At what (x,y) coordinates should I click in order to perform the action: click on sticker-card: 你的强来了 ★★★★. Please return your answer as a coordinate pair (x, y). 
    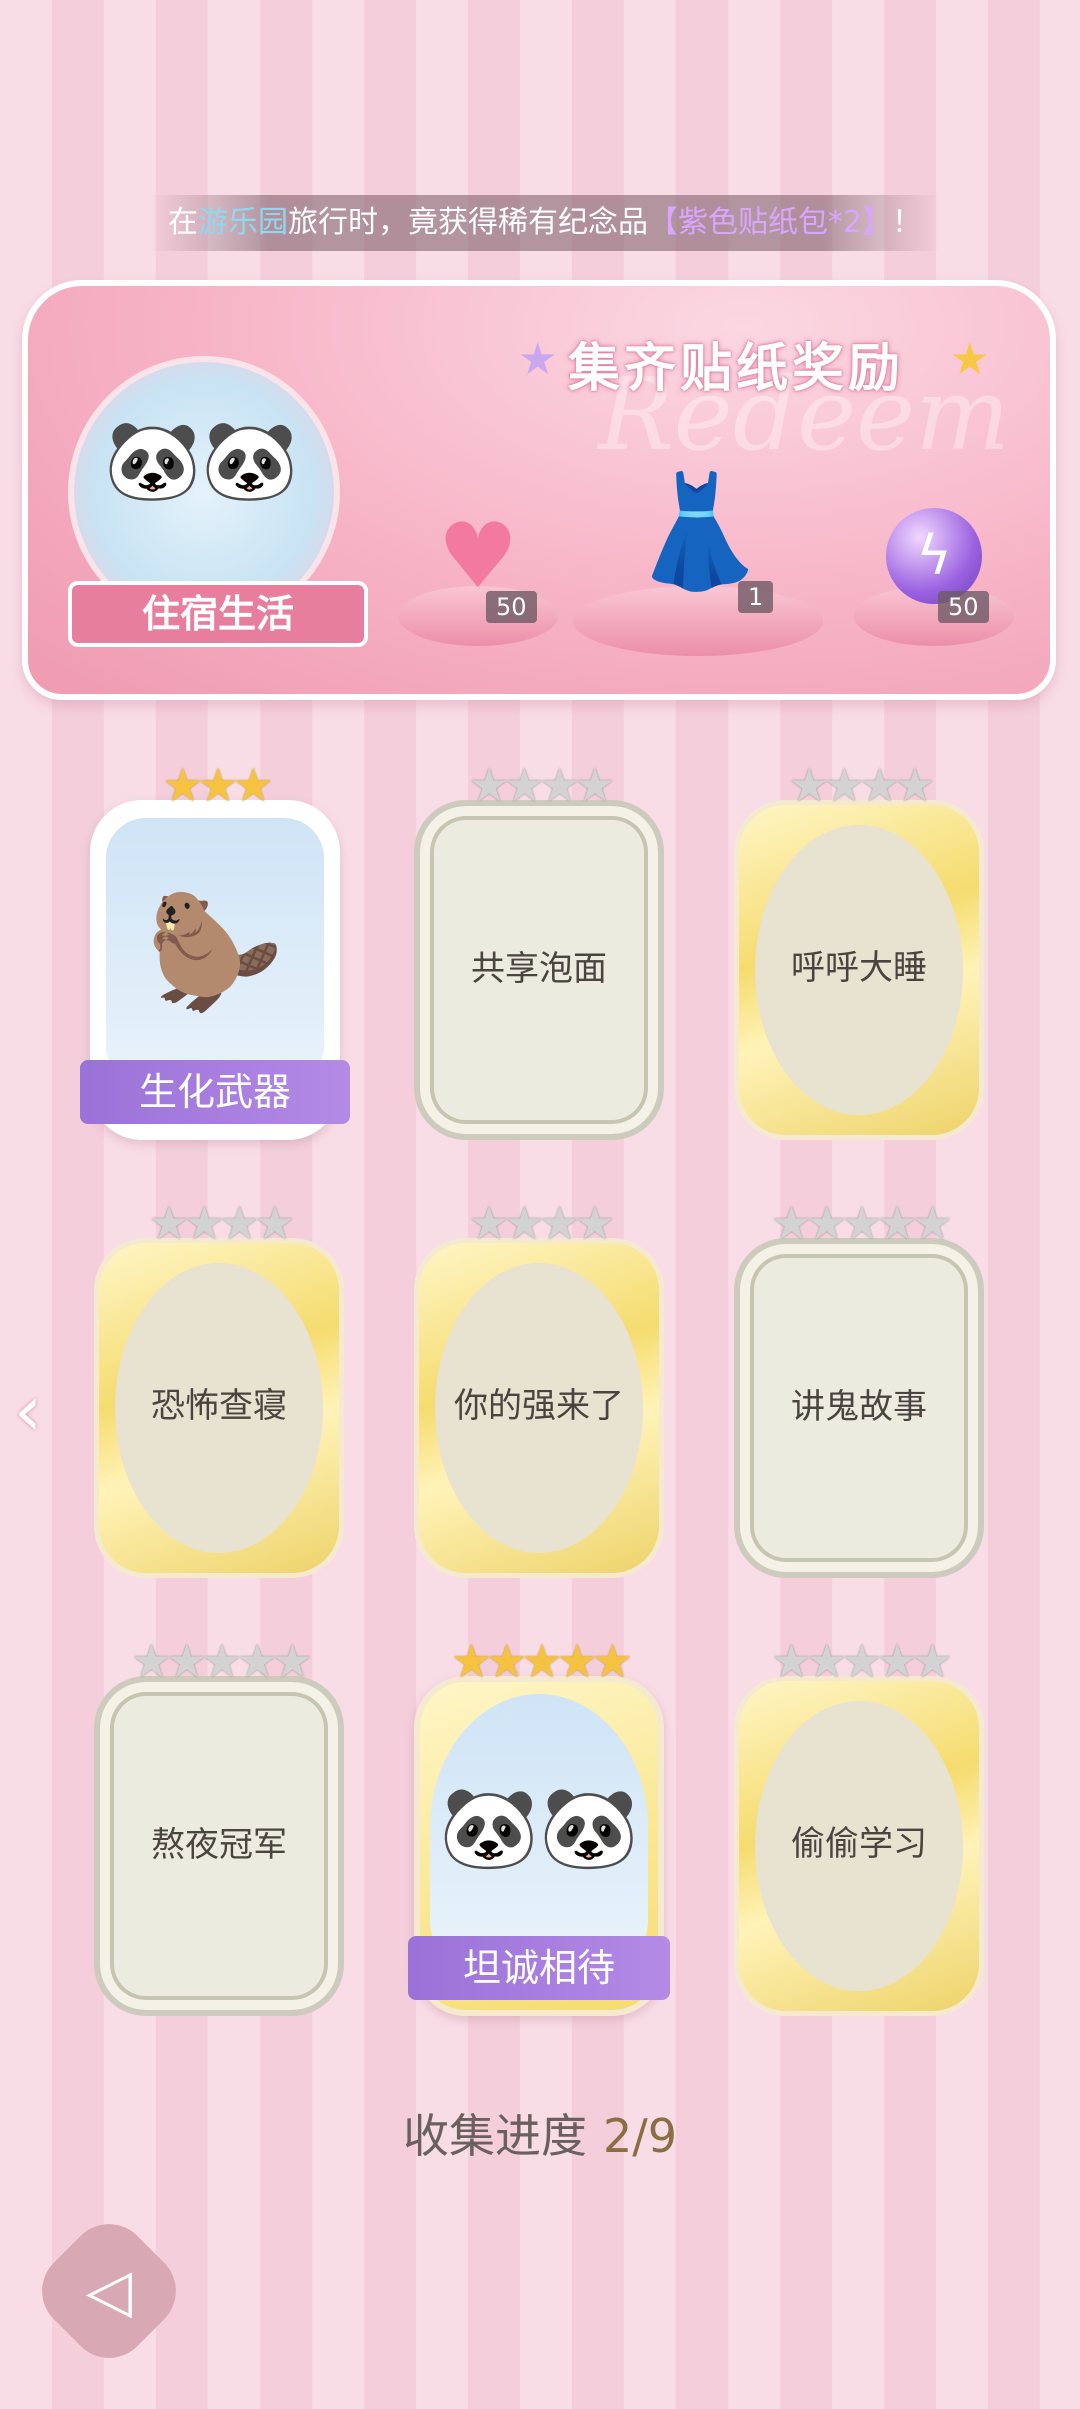
    Looking at the image, I should click on (539, 1389).